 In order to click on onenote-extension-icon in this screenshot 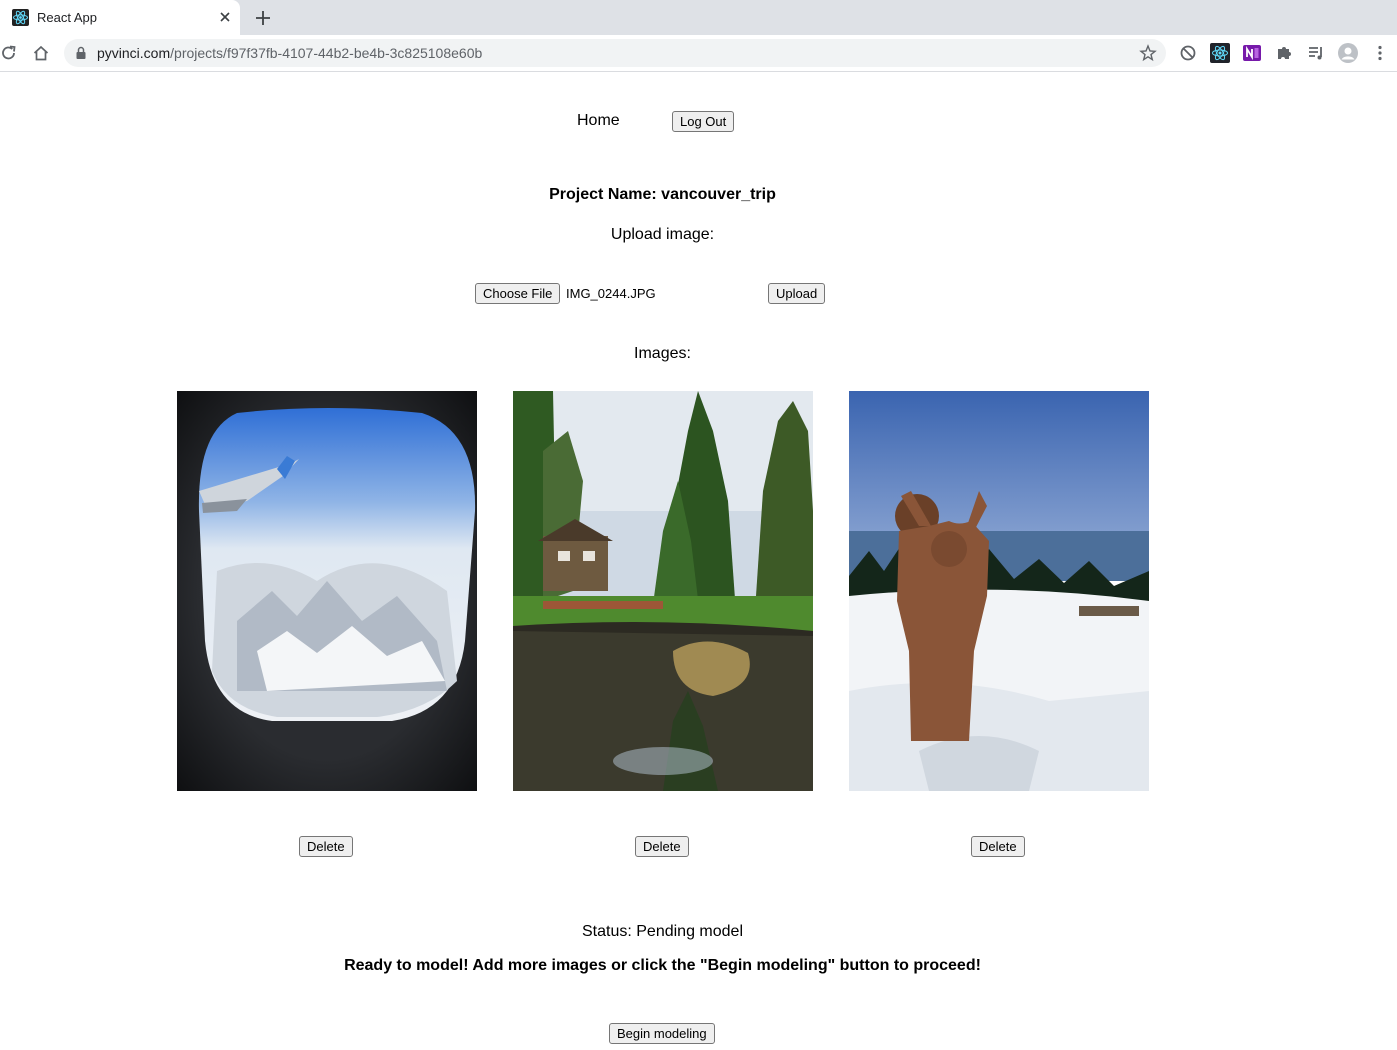, I will do `click(1252, 53)`.